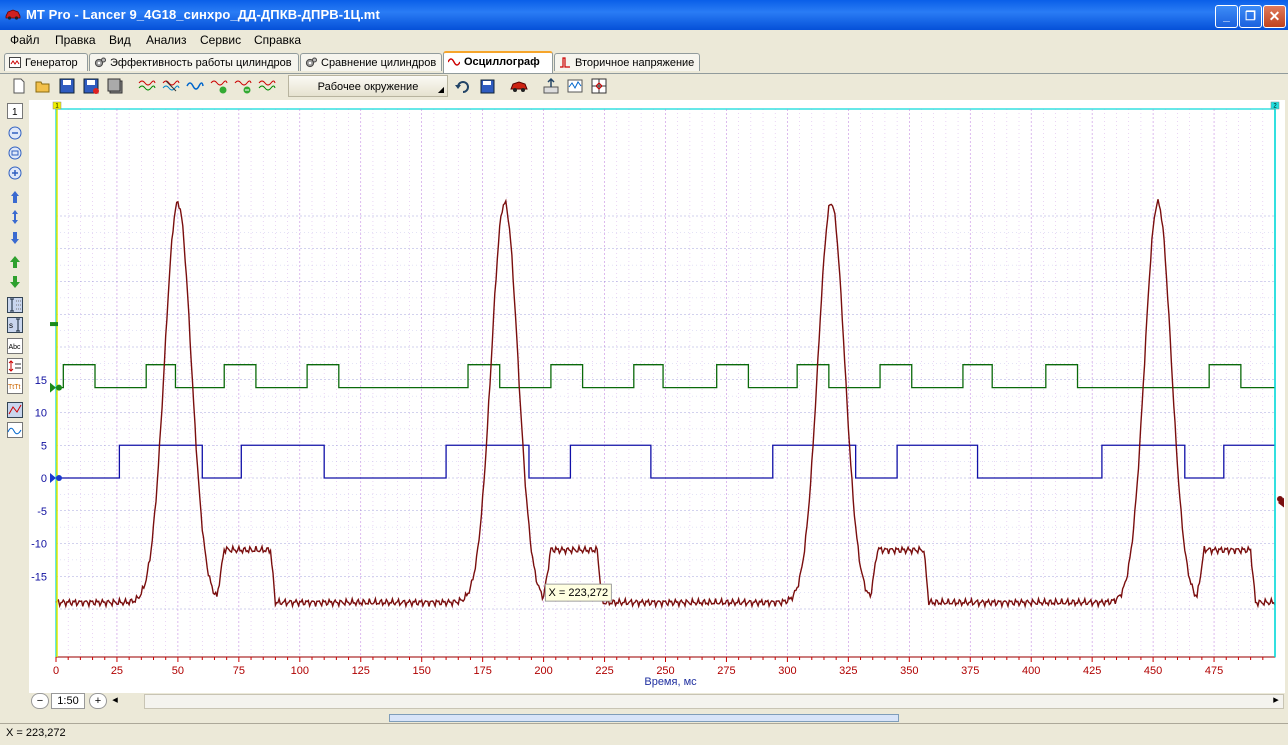  Describe the element at coordinates (267, 86) in the screenshot. I see `wave-6-icon` at that location.